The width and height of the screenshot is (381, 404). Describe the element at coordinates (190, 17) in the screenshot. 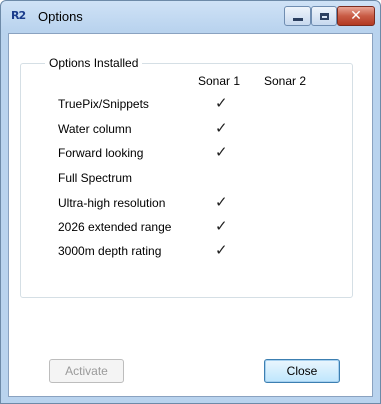

I see `title-bar: R2 Options ✕` at that location.